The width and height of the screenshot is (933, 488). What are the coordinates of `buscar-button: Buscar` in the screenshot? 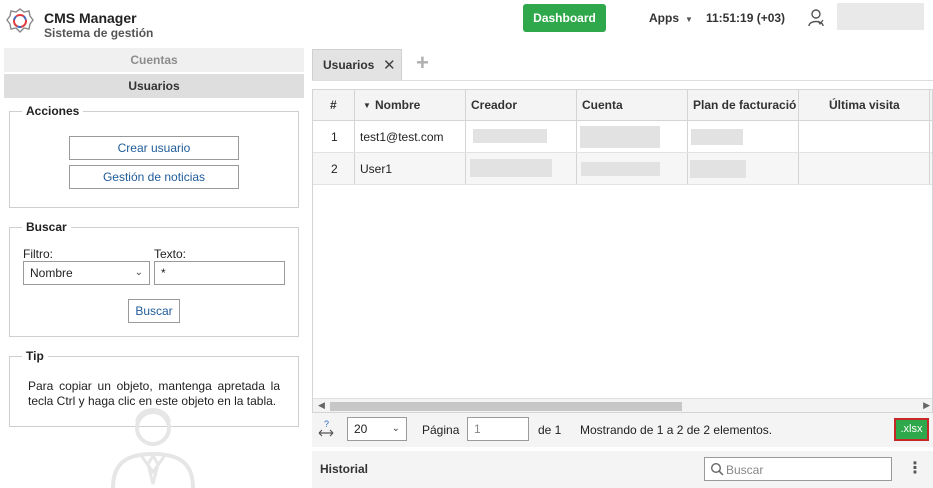 It's located at (154, 311).